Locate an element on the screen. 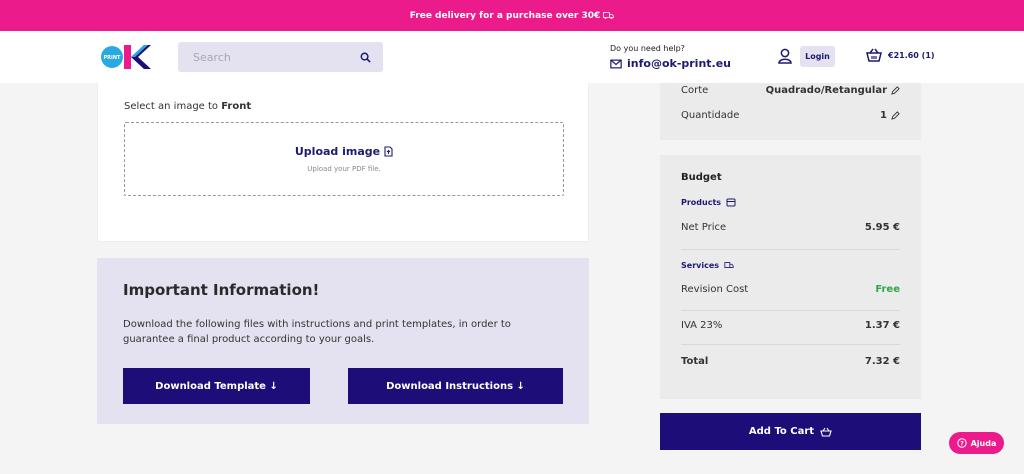 This screenshot has width=1024, height=474. file-upload-icon is located at coordinates (388, 151).